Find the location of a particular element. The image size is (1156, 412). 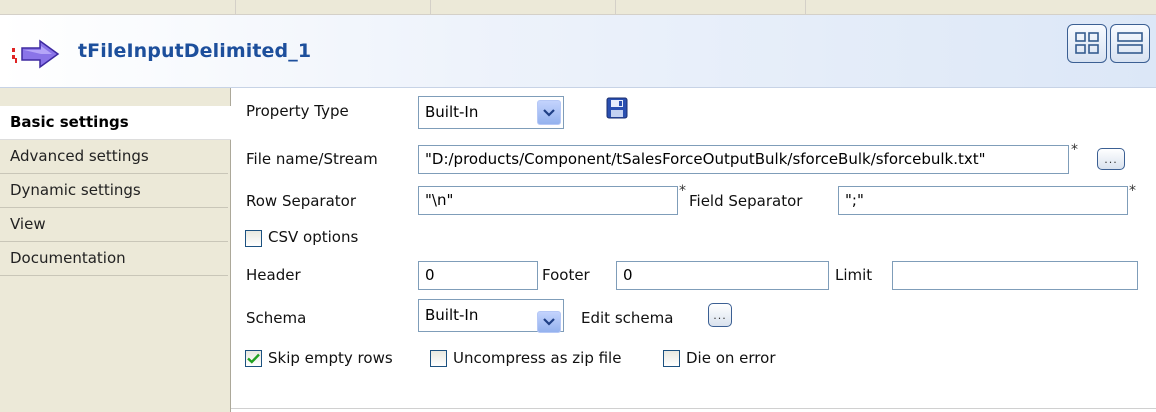

grid-layout-icon is located at coordinates (1087, 43).